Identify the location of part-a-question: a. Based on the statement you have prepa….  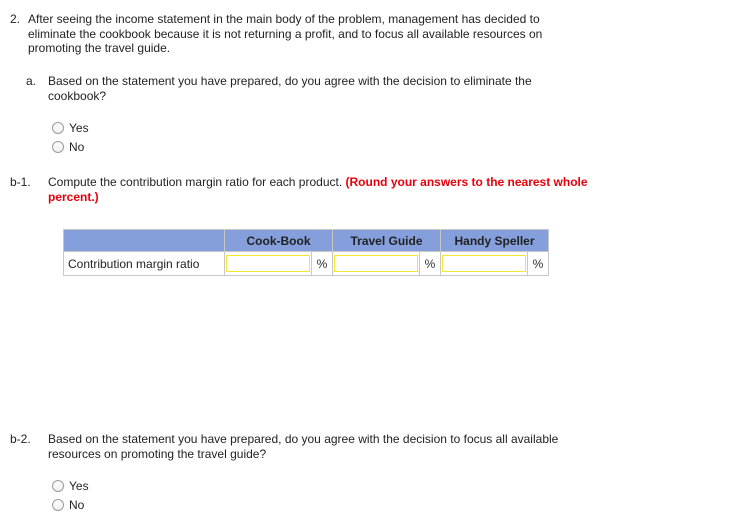
(371, 89).